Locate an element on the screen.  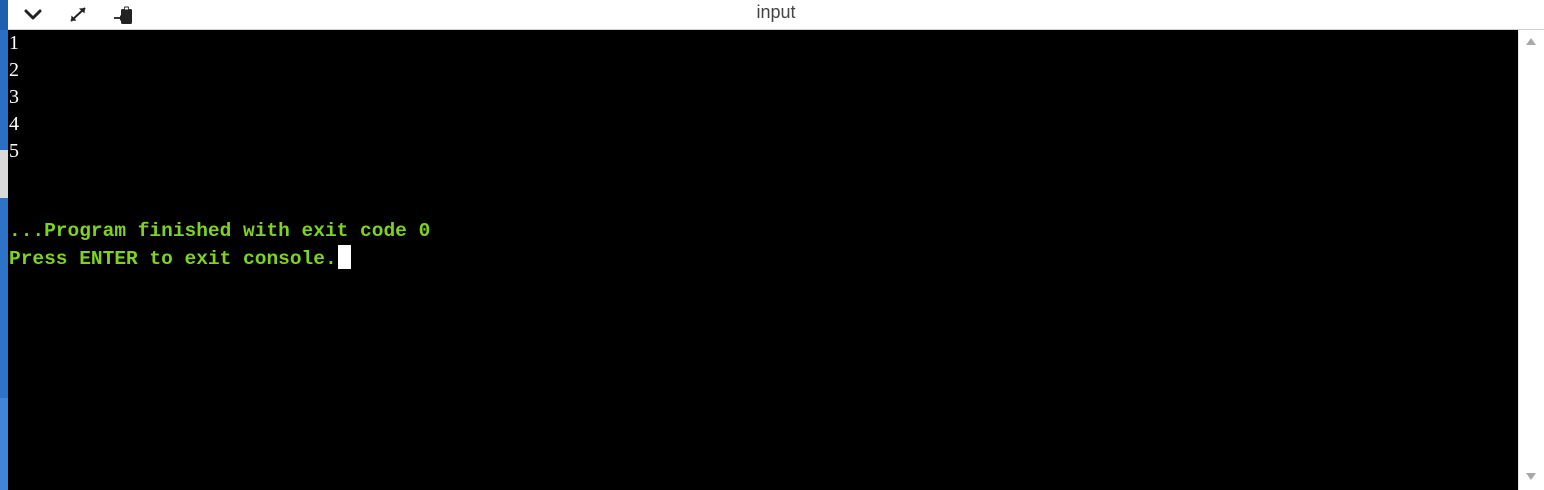
output-lines: 1 2 3 4 5 is located at coordinates (14, 97).